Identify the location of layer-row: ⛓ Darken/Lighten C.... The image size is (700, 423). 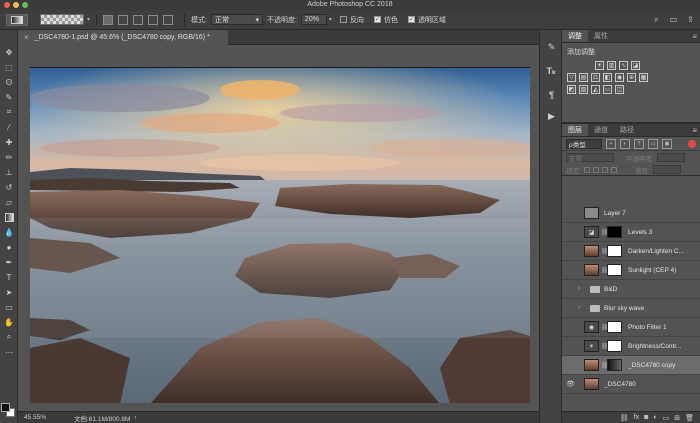
(631, 251).